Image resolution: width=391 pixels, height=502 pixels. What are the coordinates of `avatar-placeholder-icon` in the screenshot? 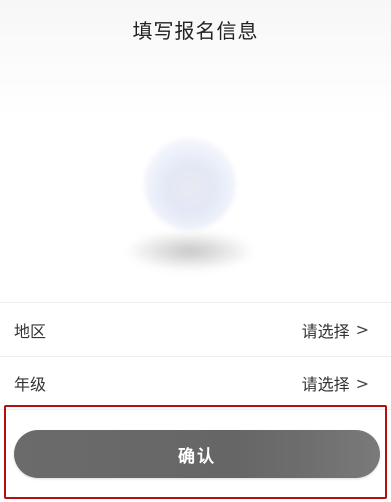 It's located at (190, 184).